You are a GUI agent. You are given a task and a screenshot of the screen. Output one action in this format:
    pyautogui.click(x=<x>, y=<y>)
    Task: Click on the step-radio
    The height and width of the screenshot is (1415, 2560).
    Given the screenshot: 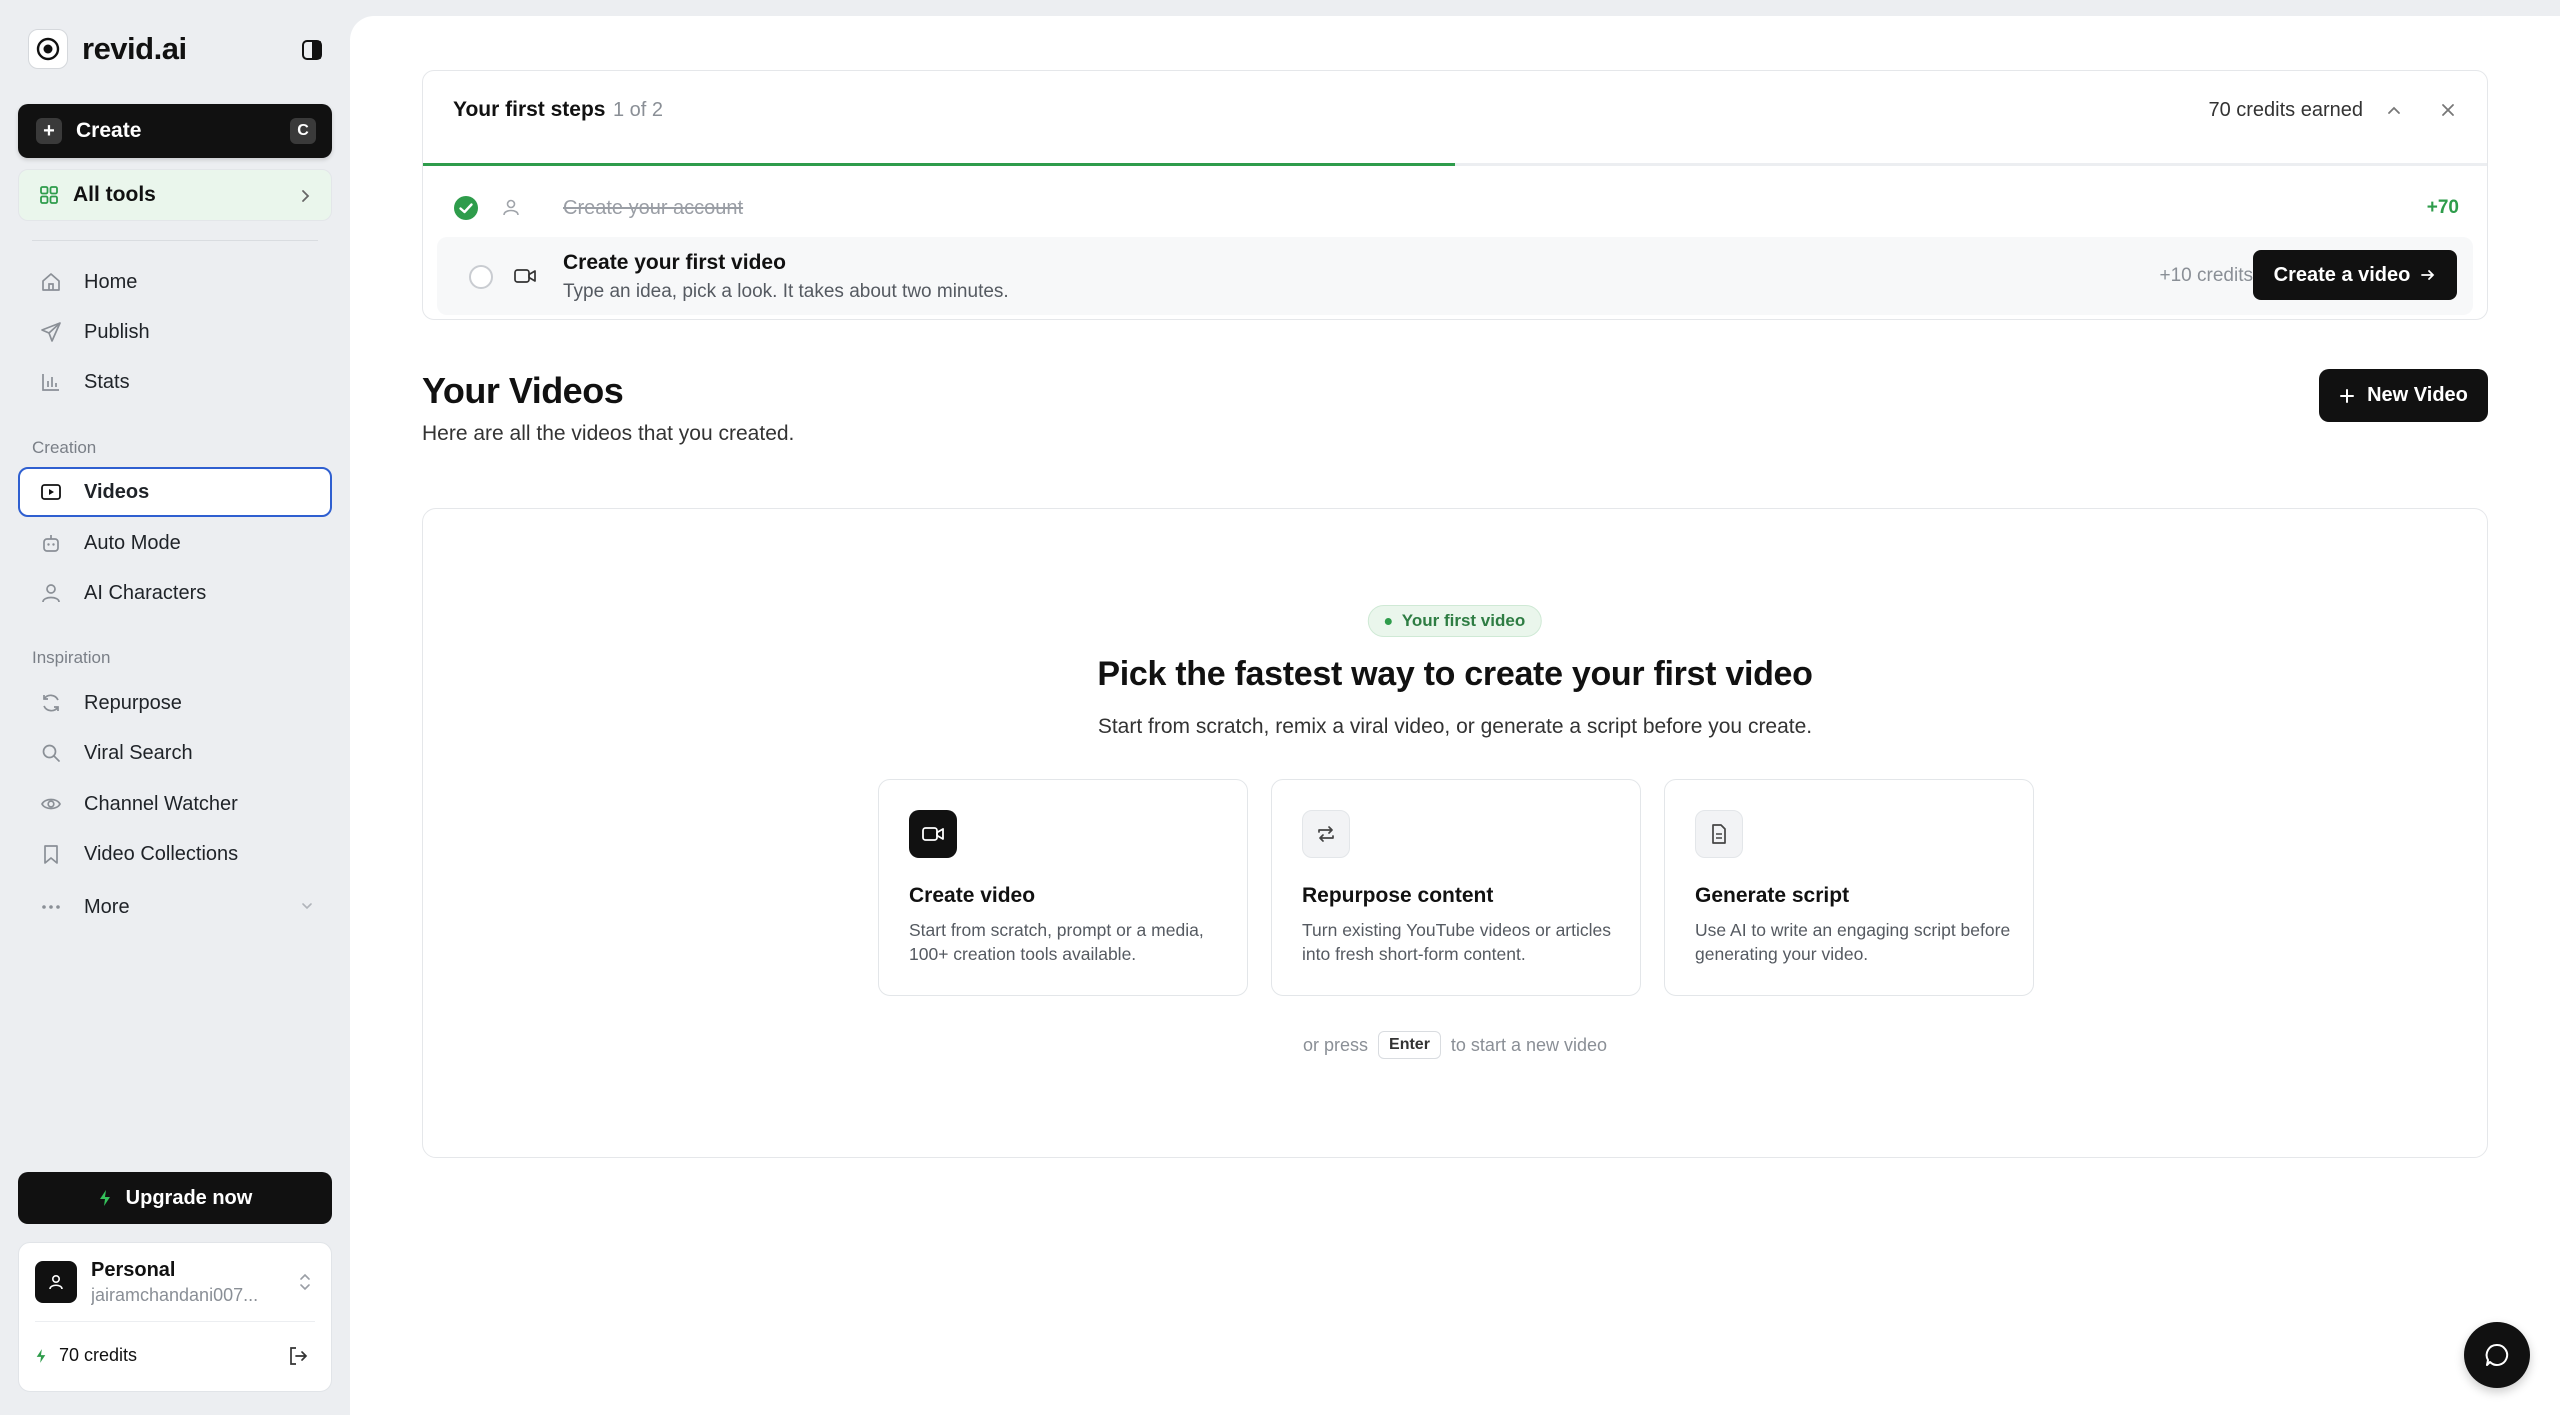 What is the action you would take?
    pyautogui.click(x=481, y=277)
    